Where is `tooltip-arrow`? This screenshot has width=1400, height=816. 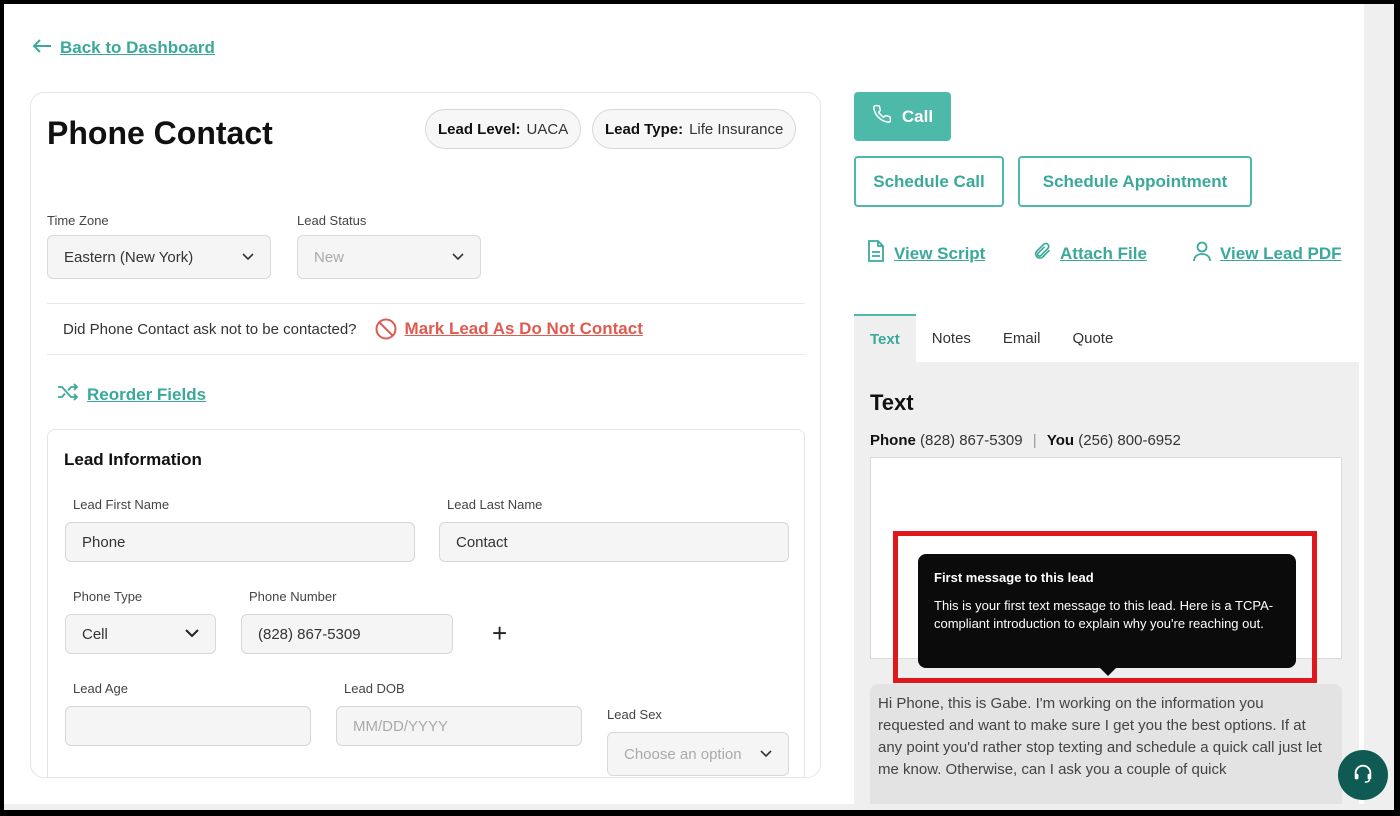 tooltip-arrow is located at coordinates (1108, 671).